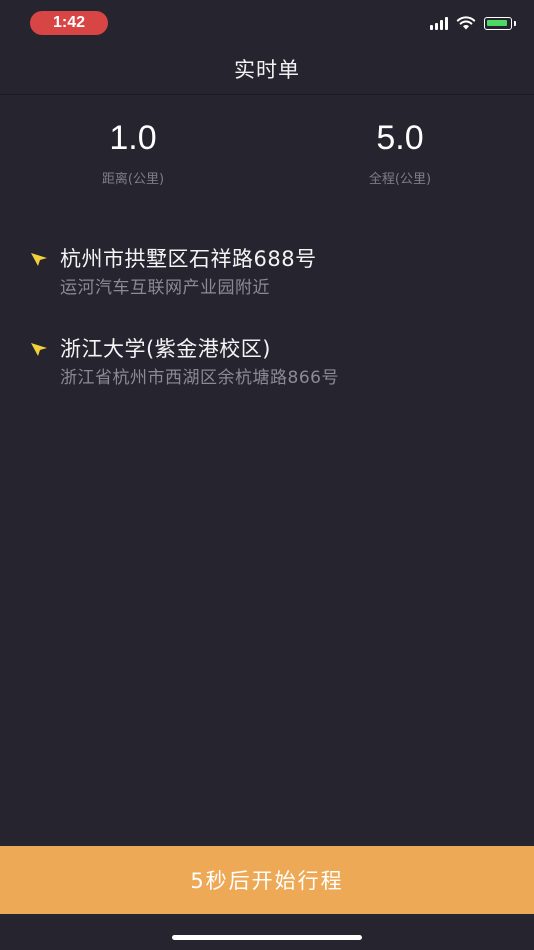 Image resolution: width=534 pixels, height=950 pixels. I want to click on total-distance-stat: 5.0 全程(公里), so click(400, 152).